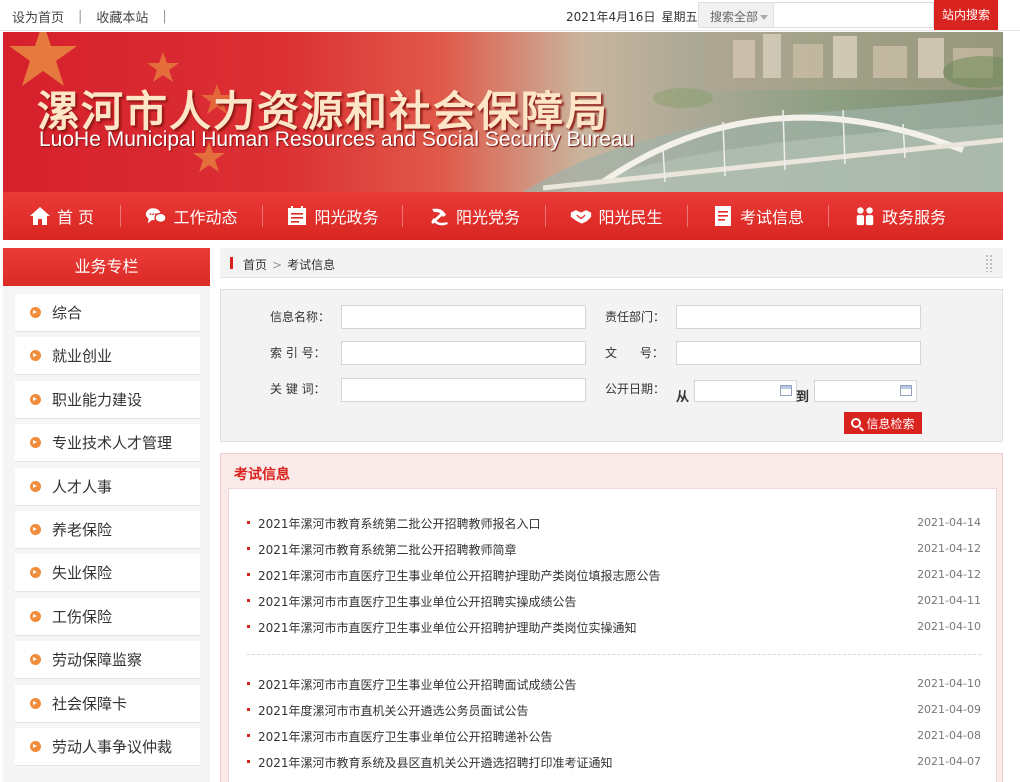 The width and height of the screenshot is (1020, 782). What do you see at coordinates (913, 217) in the screenshot?
I see `nav-label: 政务服务` at bounding box center [913, 217].